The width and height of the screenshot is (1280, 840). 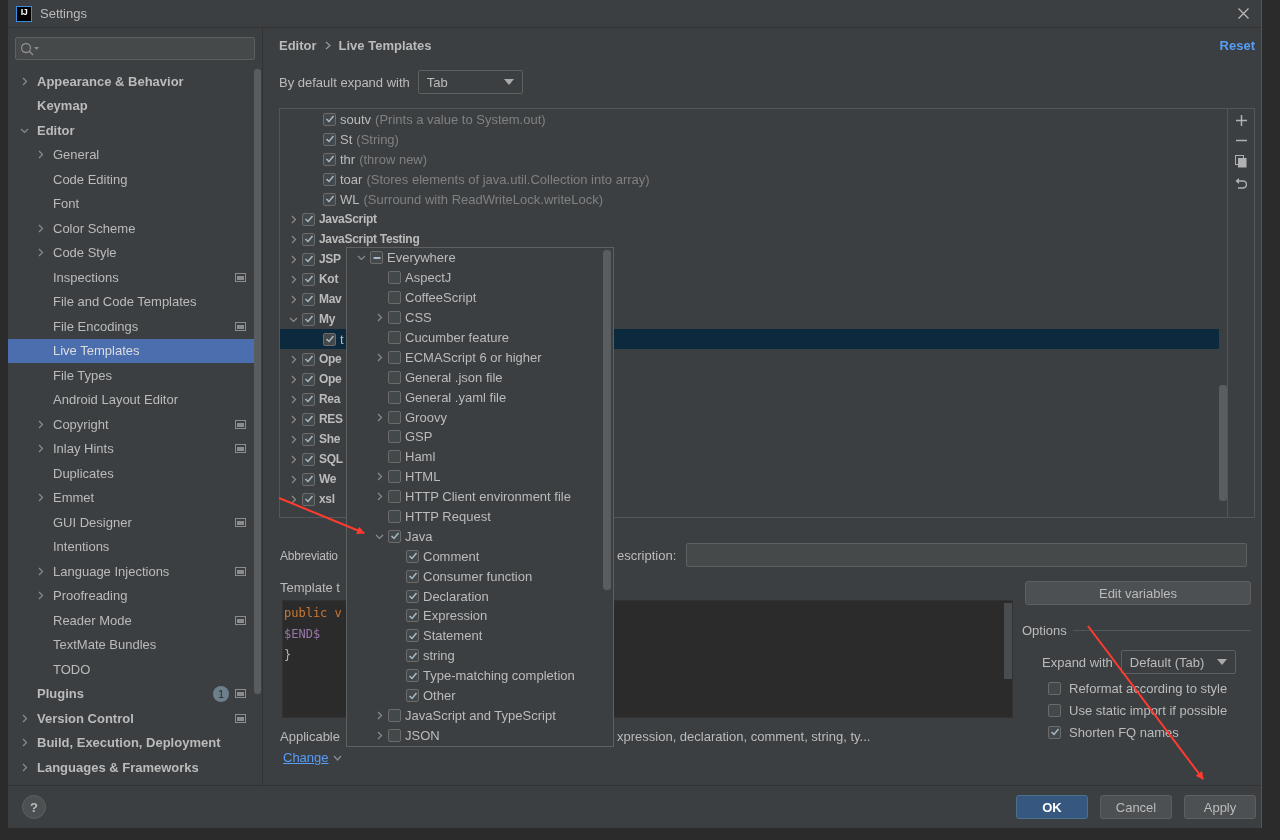 What do you see at coordinates (131, 130) in the screenshot?
I see `sidebar-item: Editor` at bounding box center [131, 130].